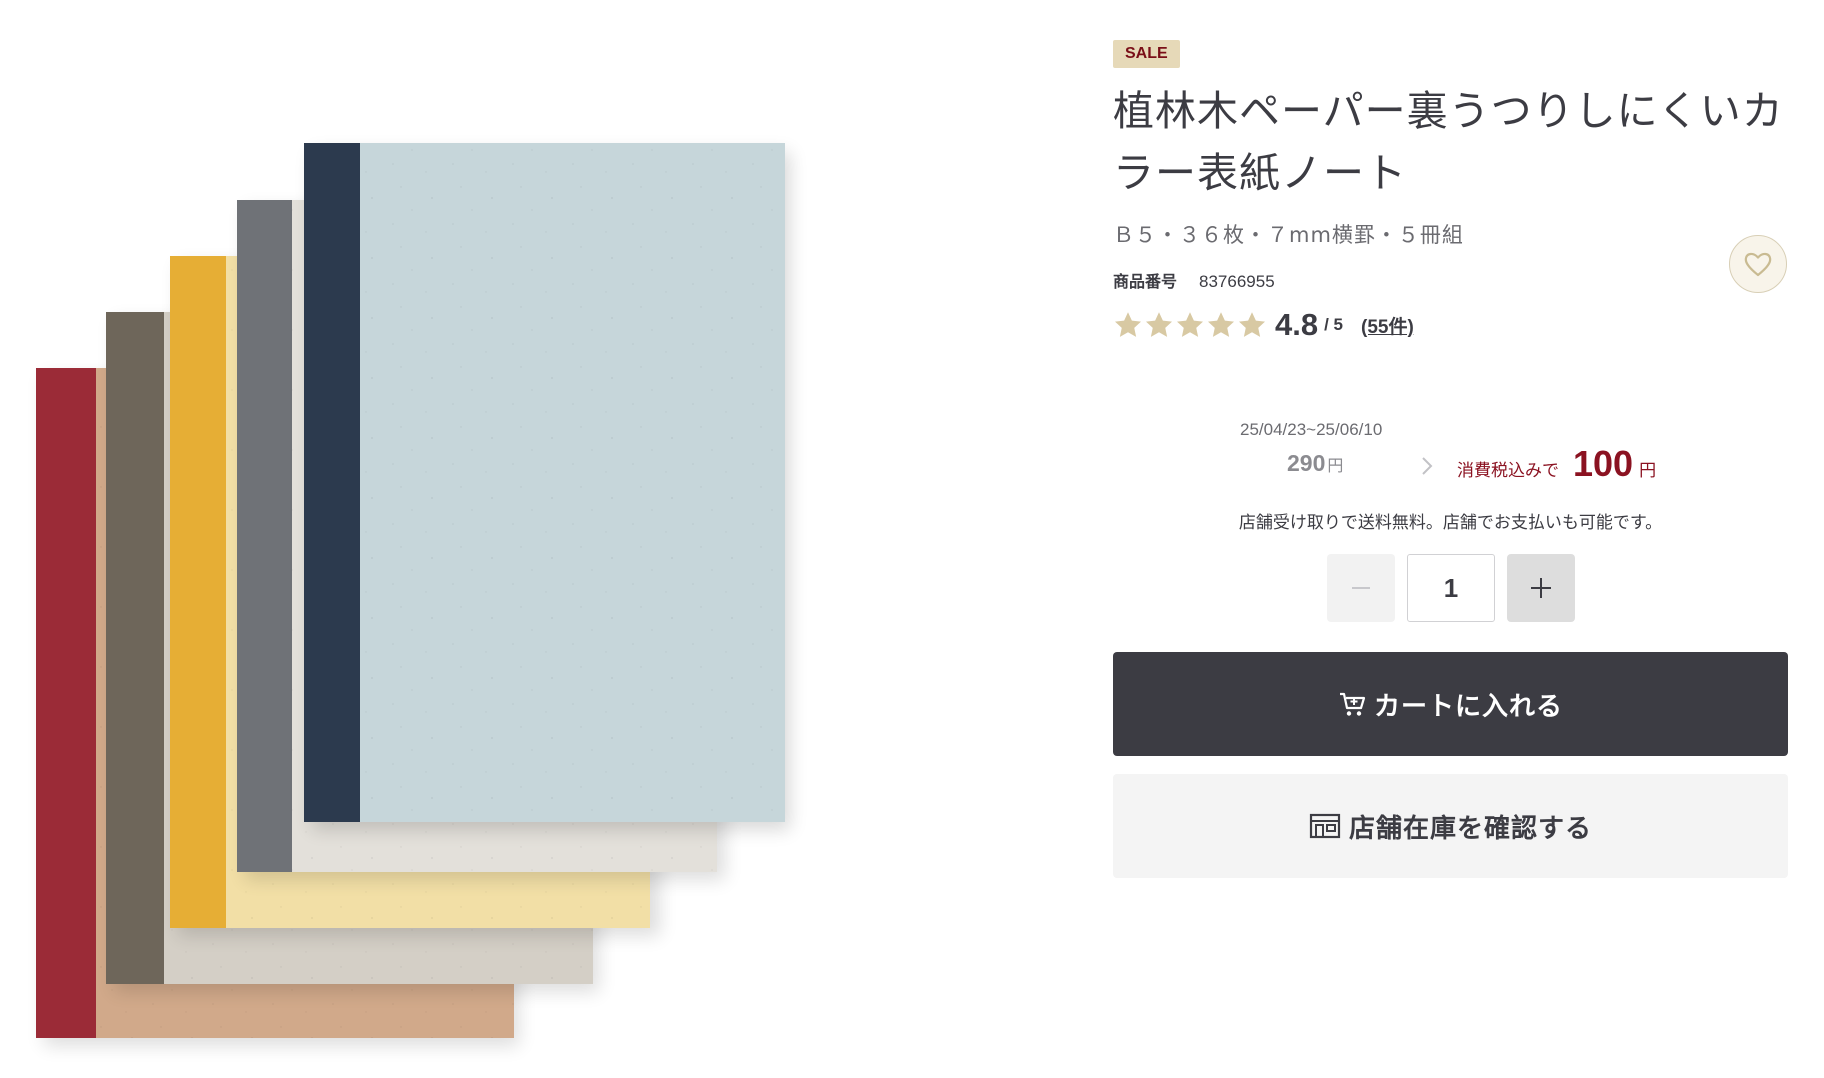 Image resolution: width=1824 pixels, height=1078 pixels. What do you see at coordinates (1306, 463) in the screenshot?
I see `original-price-value: 290` at bounding box center [1306, 463].